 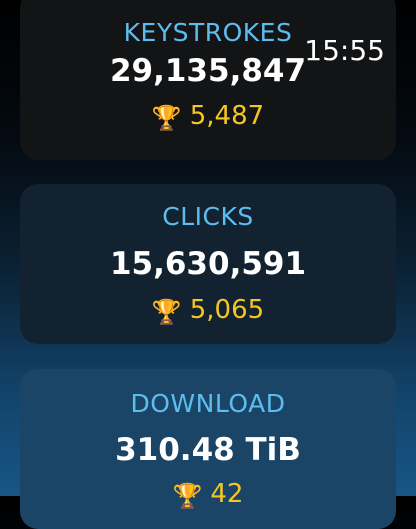 What do you see at coordinates (227, 310) in the screenshot?
I see `rank-value: 5,065` at bounding box center [227, 310].